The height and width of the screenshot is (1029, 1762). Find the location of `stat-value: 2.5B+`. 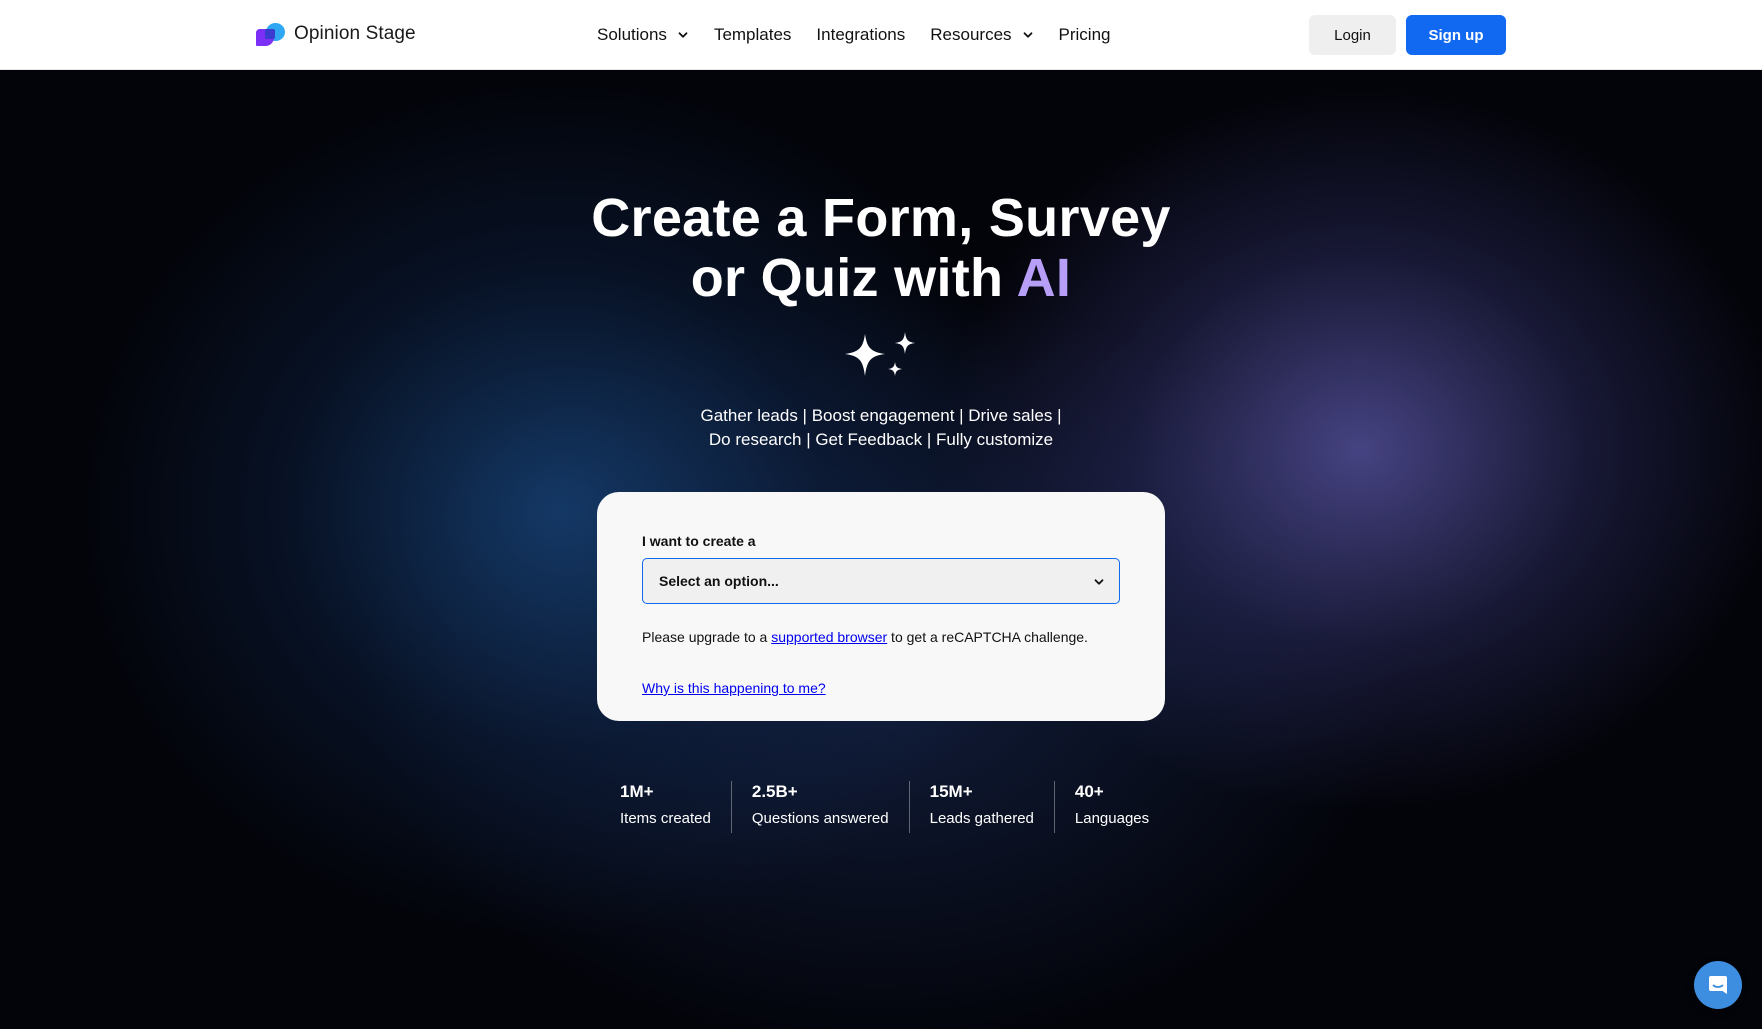

stat-value: 2.5B+ is located at coordinates (774, 791).